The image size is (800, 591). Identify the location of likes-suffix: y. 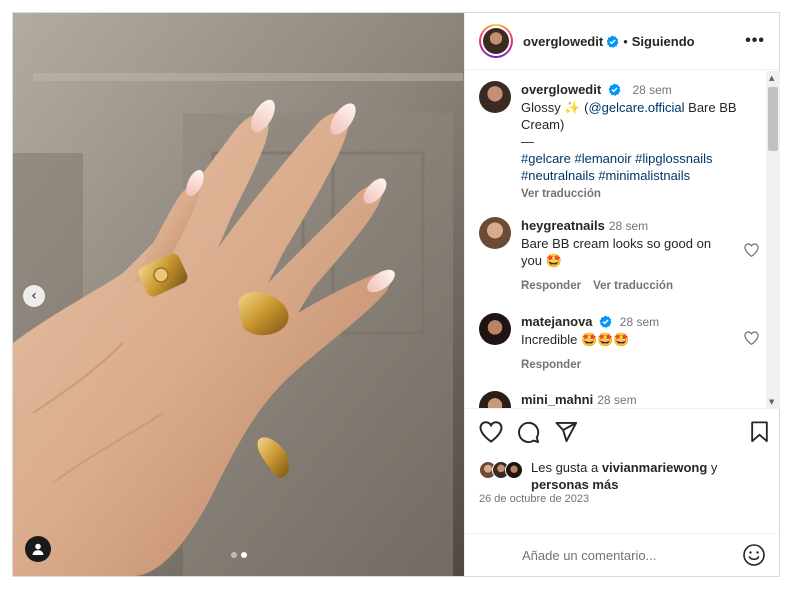
(712, 467).